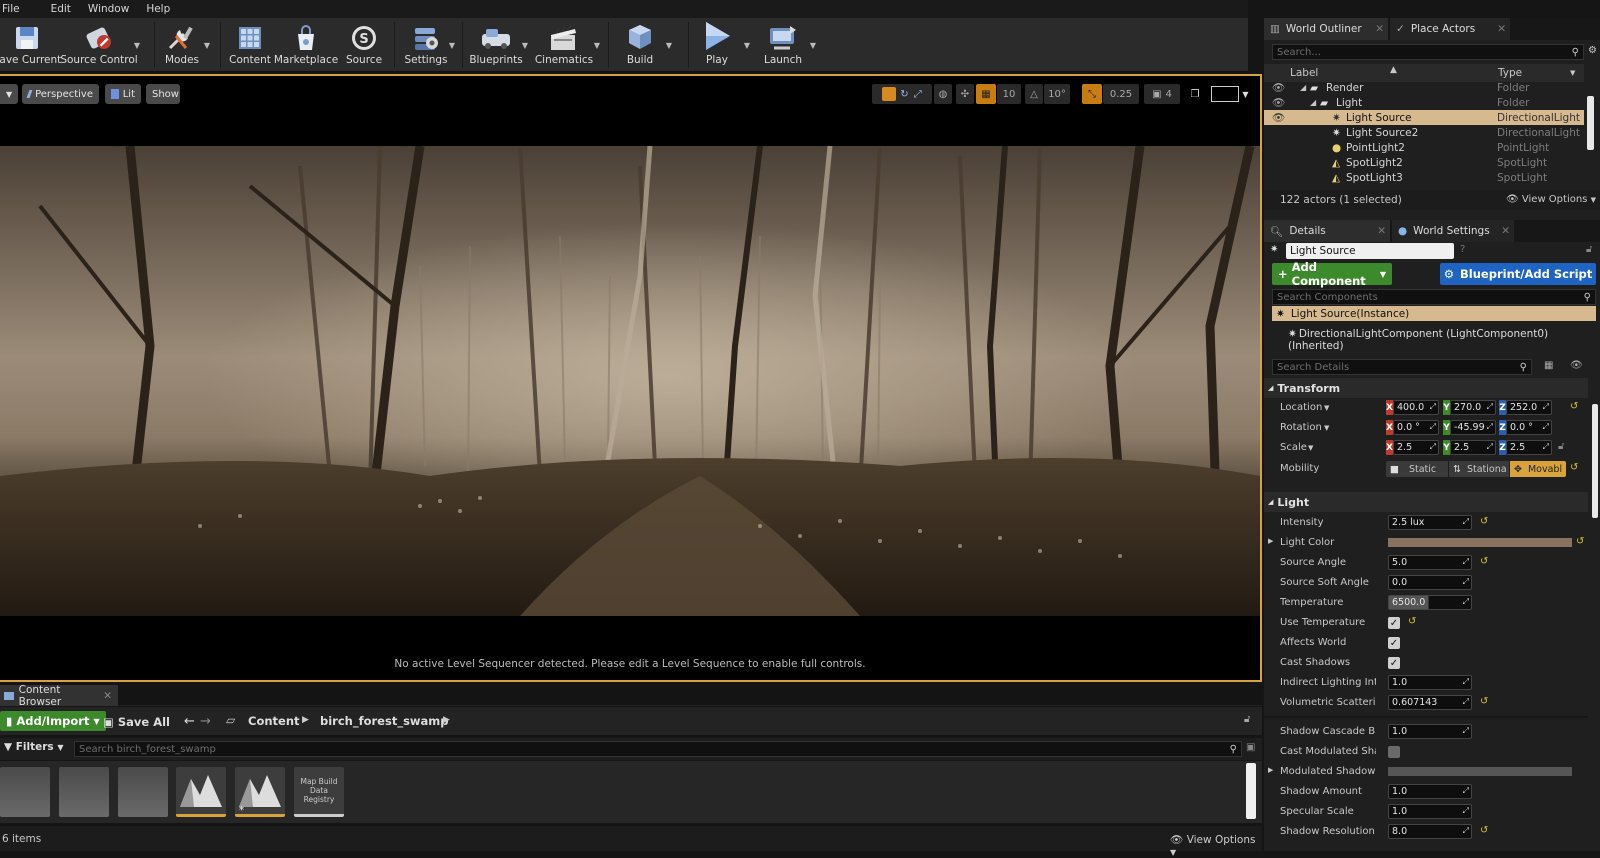 The image size is (1600, 858). Describe the element at coordinates (1538, 469) in the screenshot. I see `mobility-movable-button: ✥ Movabl` at that location.